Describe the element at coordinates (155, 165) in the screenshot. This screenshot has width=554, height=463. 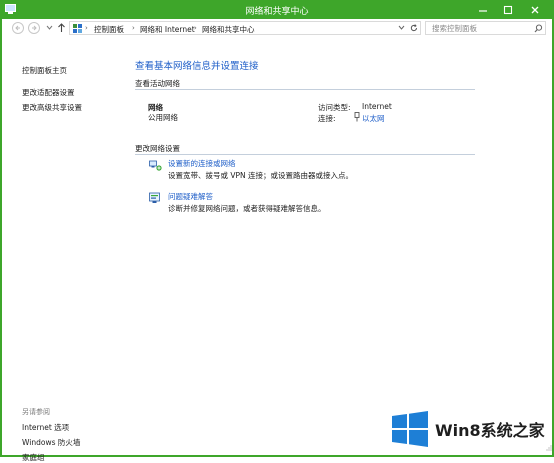
I see `new-connection-icon` at that location.